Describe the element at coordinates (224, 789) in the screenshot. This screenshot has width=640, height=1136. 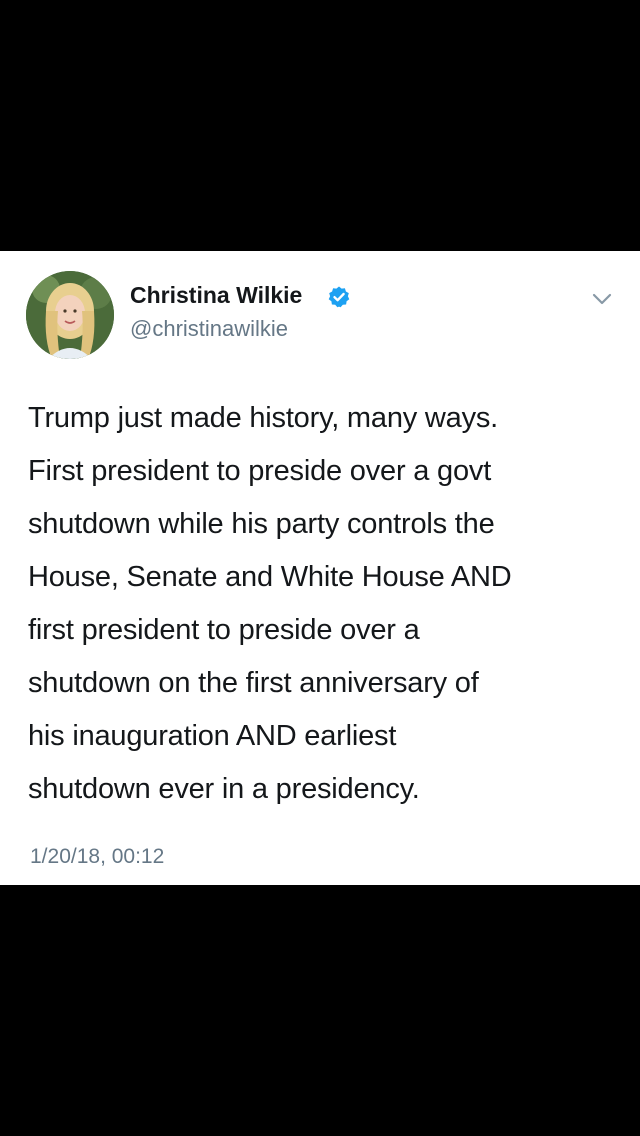
I see `tweet-text-line: shutdown ever in a presidency.` at that location.